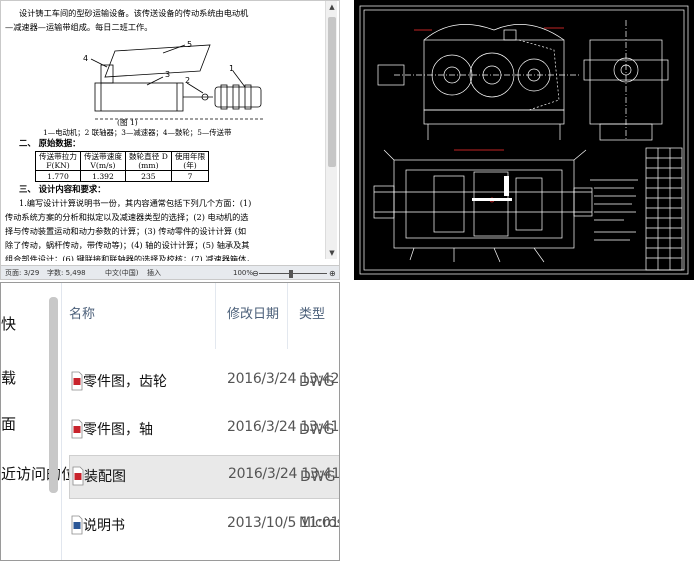  I want to click on file-name: 零件图，齿轮, so click(125, 382).